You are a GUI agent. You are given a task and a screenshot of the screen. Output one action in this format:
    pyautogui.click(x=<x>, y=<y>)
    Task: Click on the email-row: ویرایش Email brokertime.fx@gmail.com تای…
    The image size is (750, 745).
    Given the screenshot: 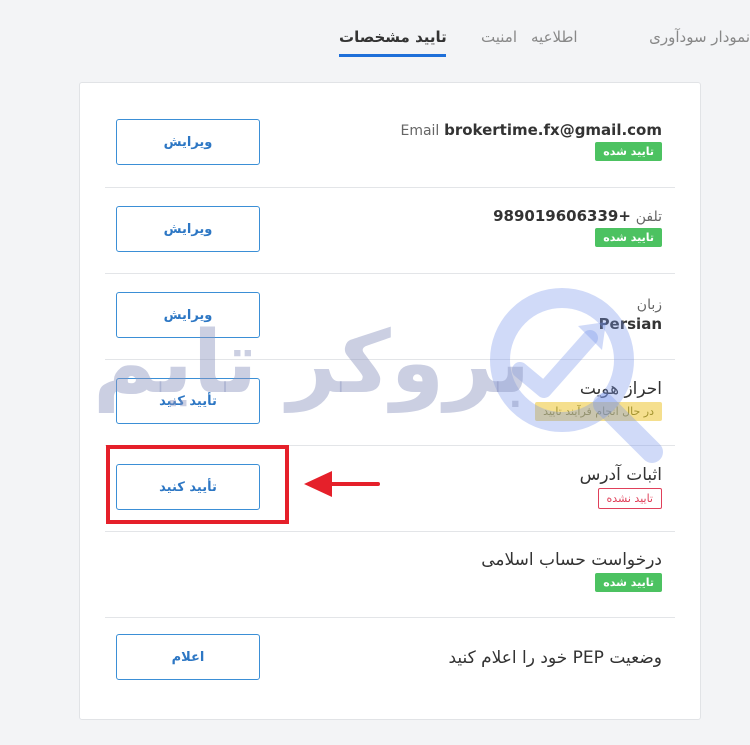 What is the action you would take?
    pyautogui.click(x=390, y=144)
    